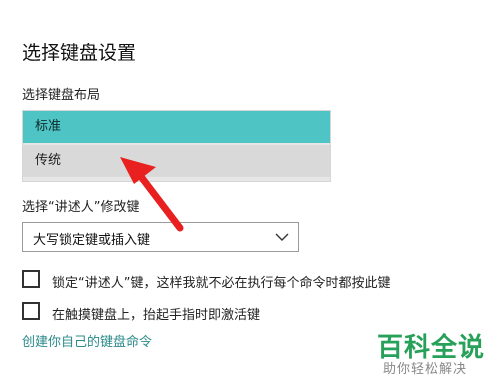 The image size is (500, 387). I want to click on lock-narrator-key-label: 锁定“讲述人”键，这样我就不必在执行每个命令时都按此键, so click(221, 283).